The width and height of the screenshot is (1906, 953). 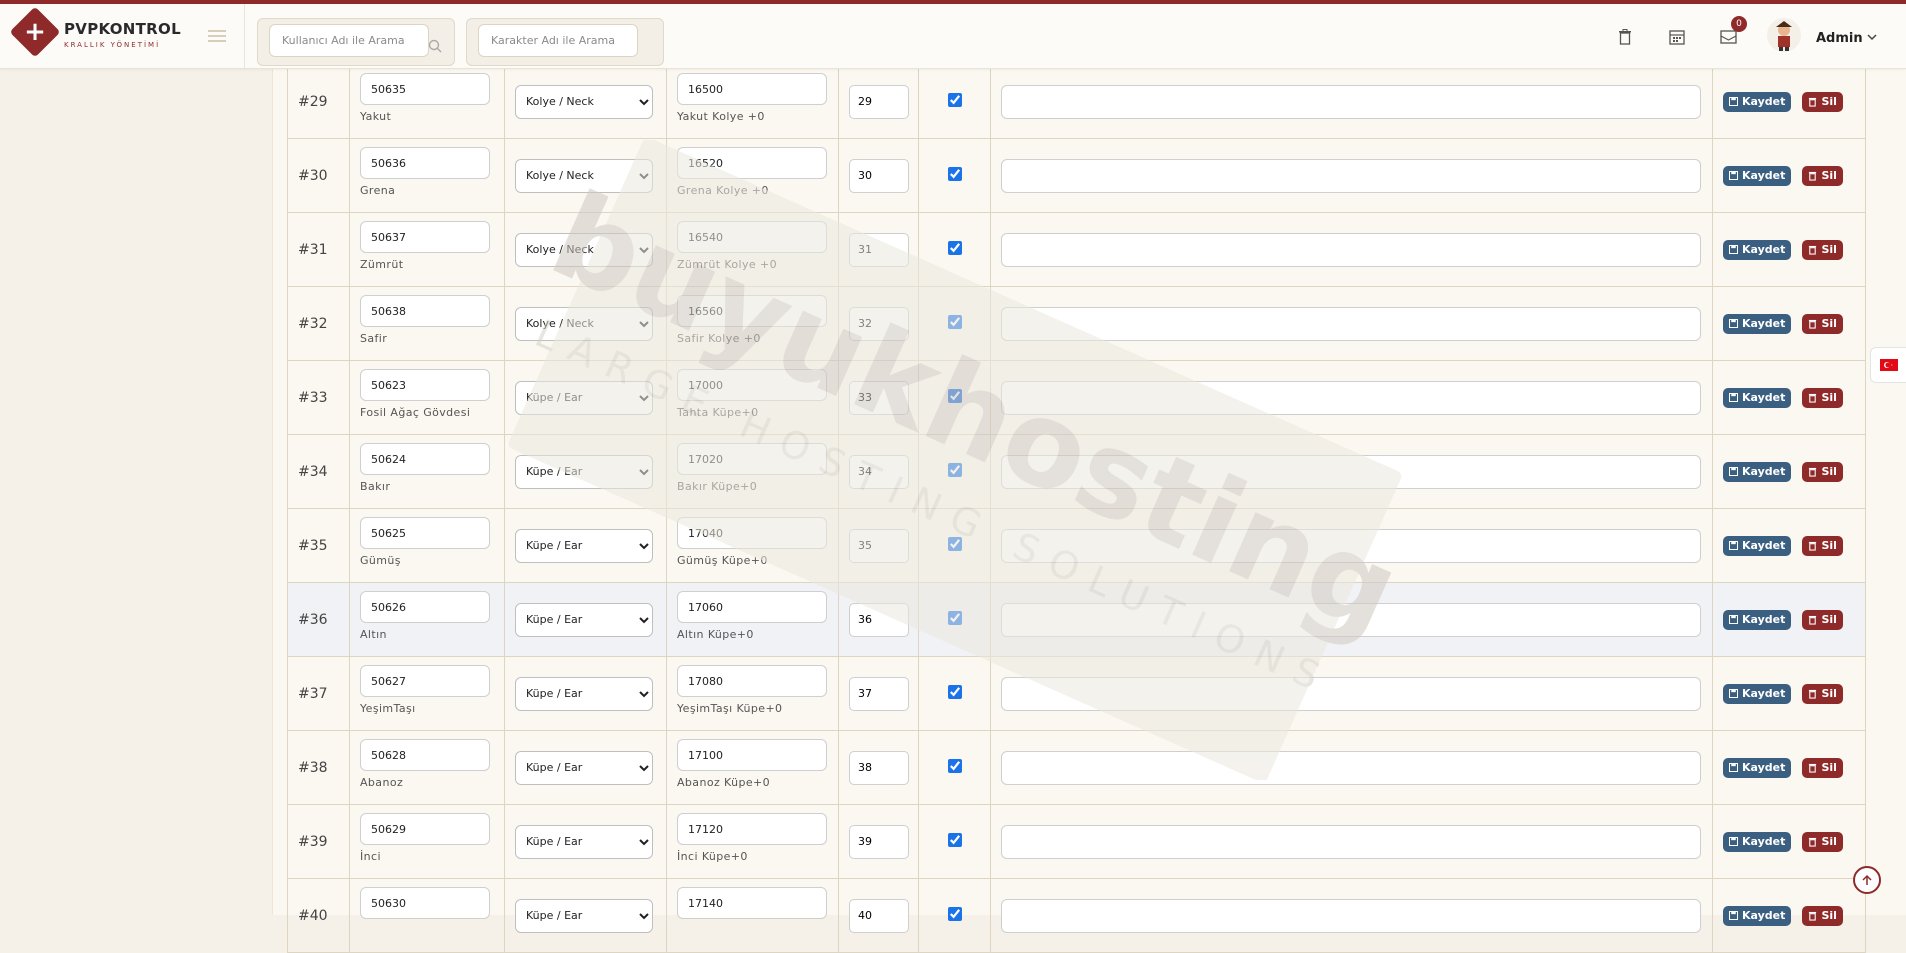 I want to click on trash-icon, so click(x=1625, y=37).